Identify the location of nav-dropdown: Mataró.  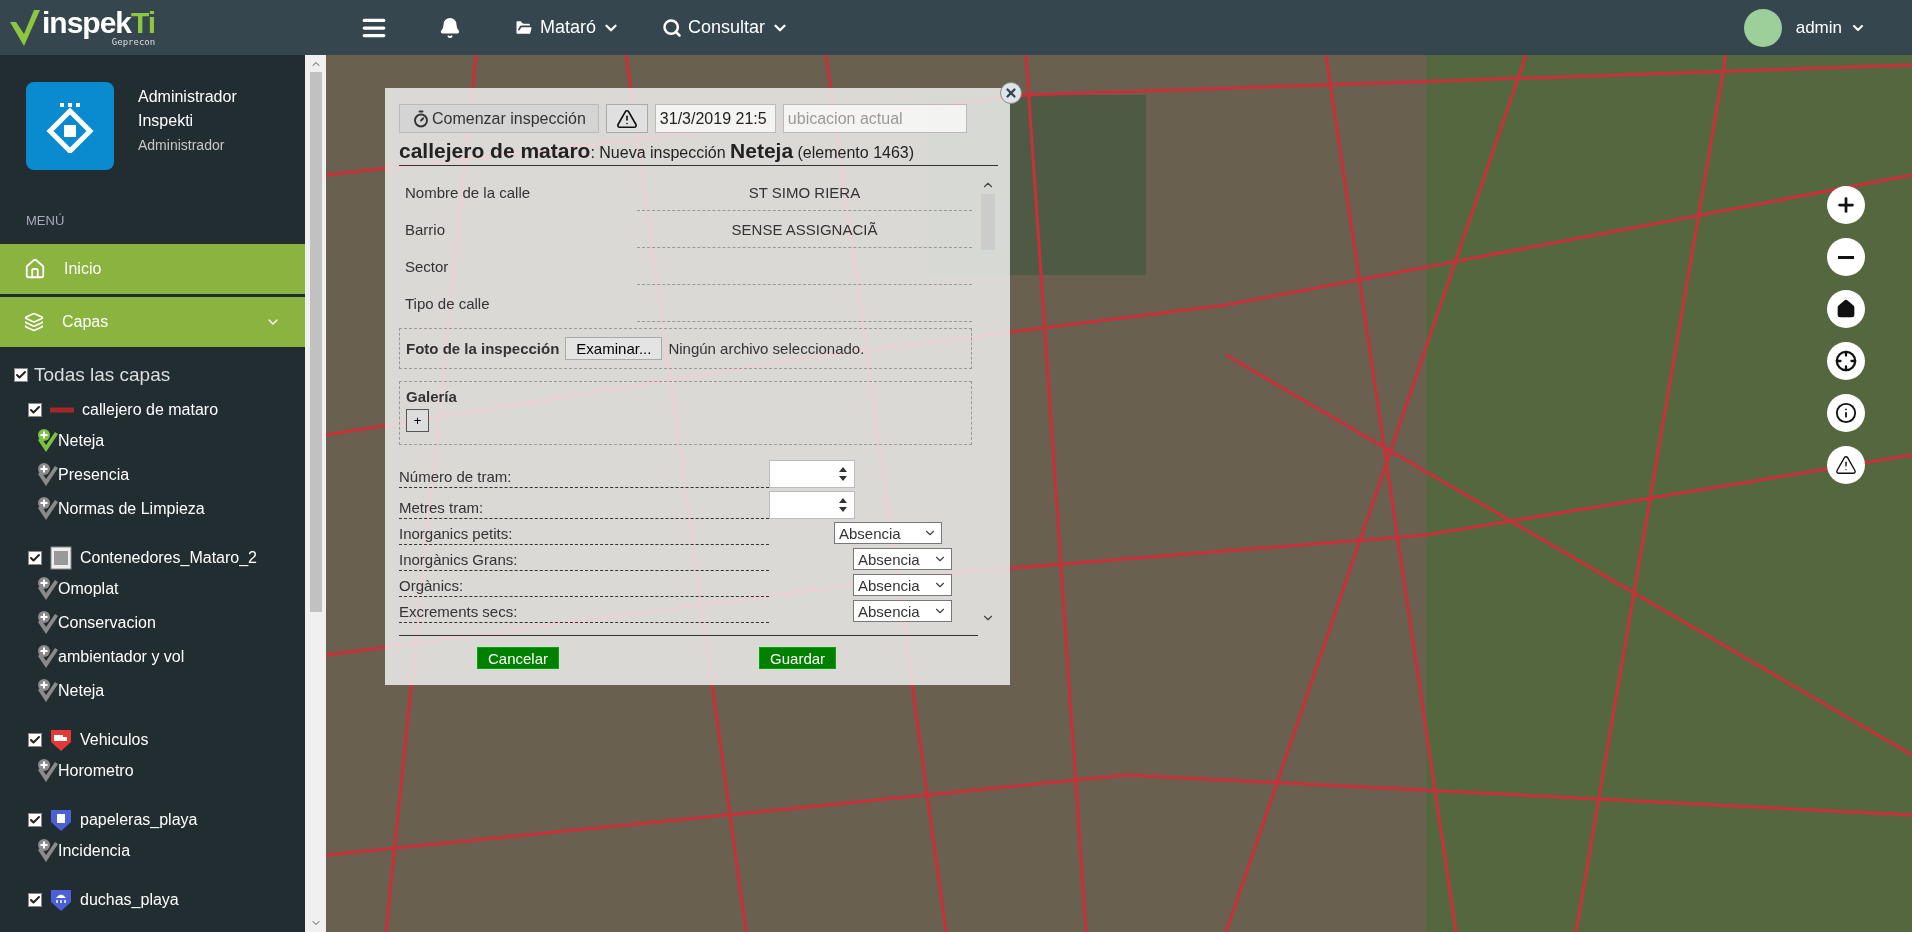
(567, 27).